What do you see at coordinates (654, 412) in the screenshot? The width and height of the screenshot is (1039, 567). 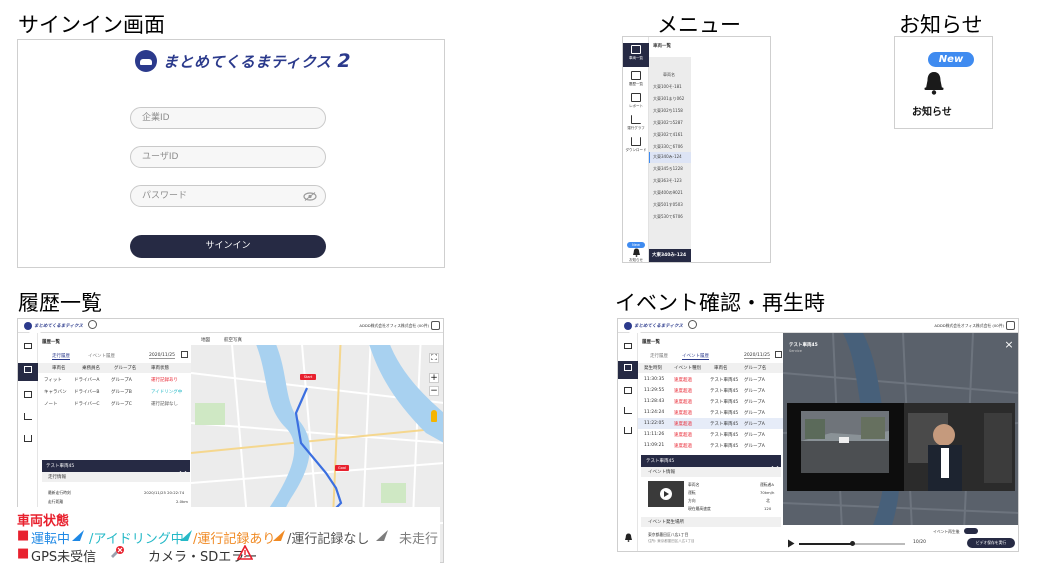 I see `cell: 11:24:24` at bounding box center [654, 412].